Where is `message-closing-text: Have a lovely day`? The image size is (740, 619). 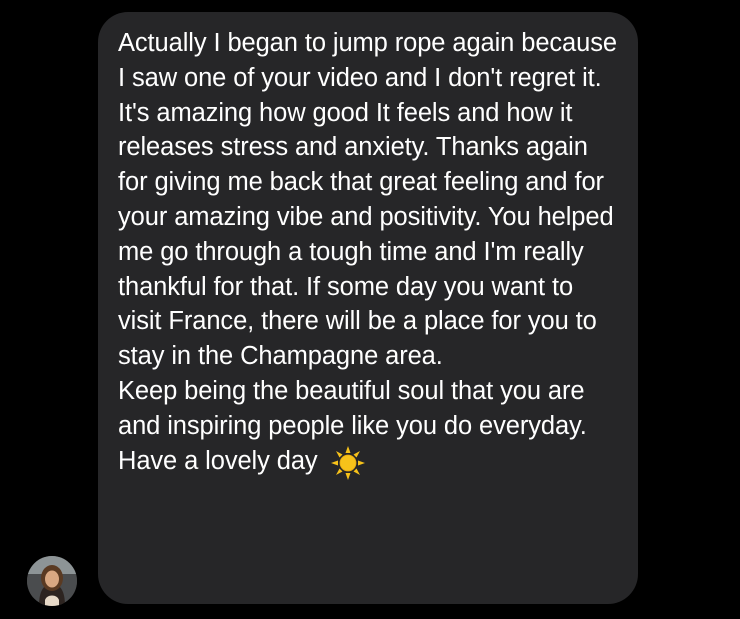
message-closing-text: Have a lovely day is located at coordinates (218, 461).